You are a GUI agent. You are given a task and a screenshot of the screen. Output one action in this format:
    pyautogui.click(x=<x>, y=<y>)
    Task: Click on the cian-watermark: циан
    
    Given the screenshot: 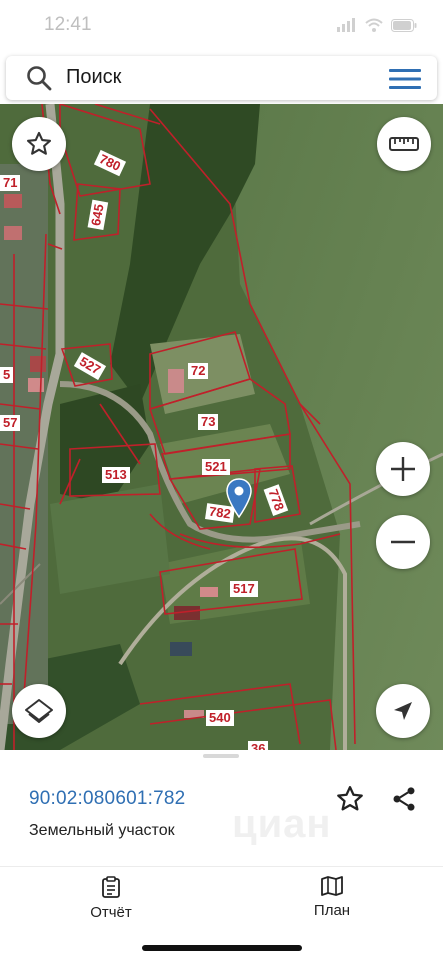 What is the action you would take?
    pyautogui.click(x=282, y=824)
    